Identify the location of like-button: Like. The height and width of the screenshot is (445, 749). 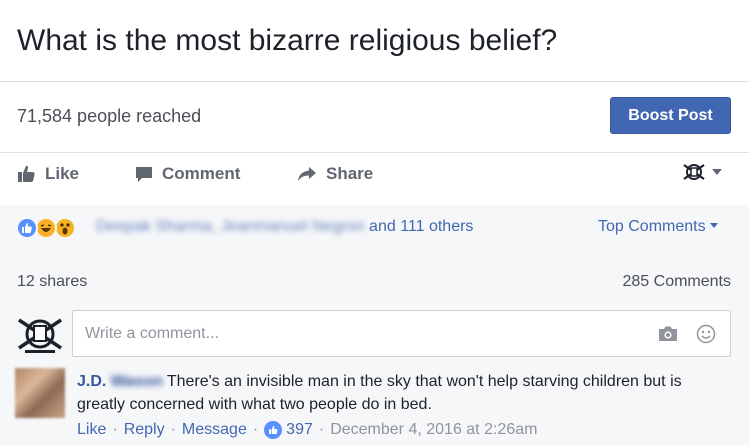
(48, 174).